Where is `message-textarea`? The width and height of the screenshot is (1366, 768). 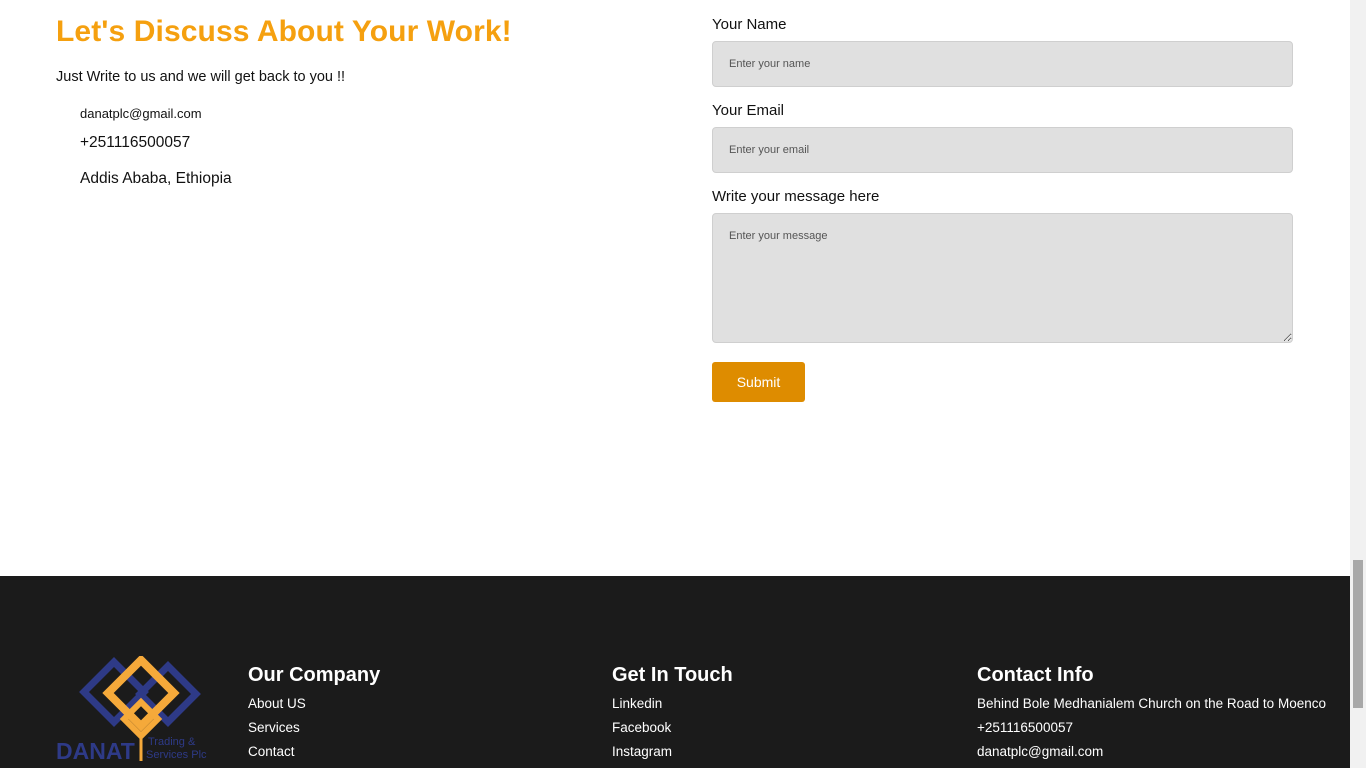
message-textarea is located at coordinates (1002, 278).